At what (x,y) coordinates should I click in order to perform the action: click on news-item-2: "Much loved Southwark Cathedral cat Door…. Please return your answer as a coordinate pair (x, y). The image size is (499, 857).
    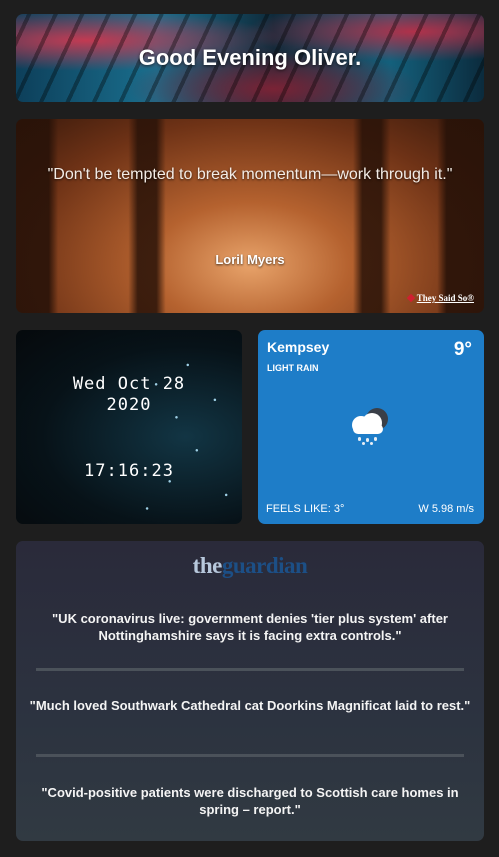
    Looking at the image, I should click on (250, 705).